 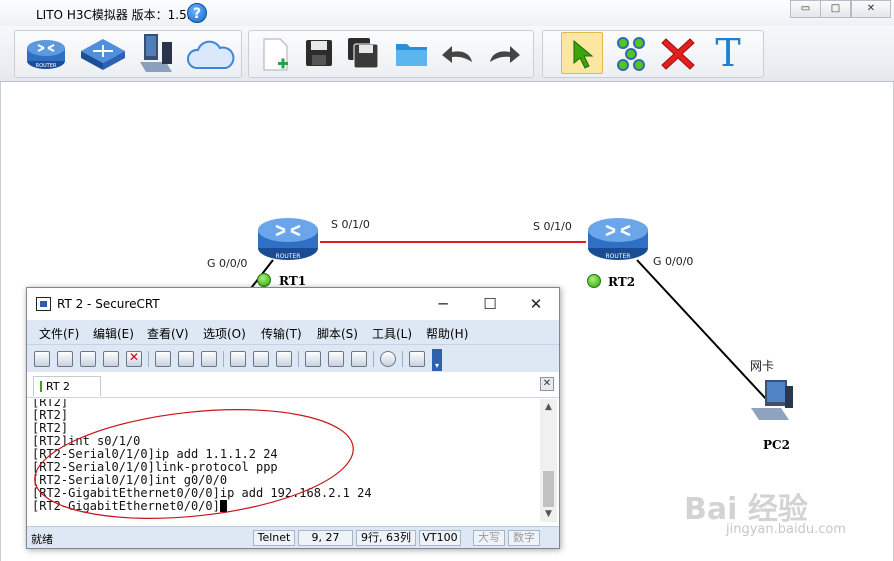 I want to click on new-file-icon, so click(x=276, y=55).